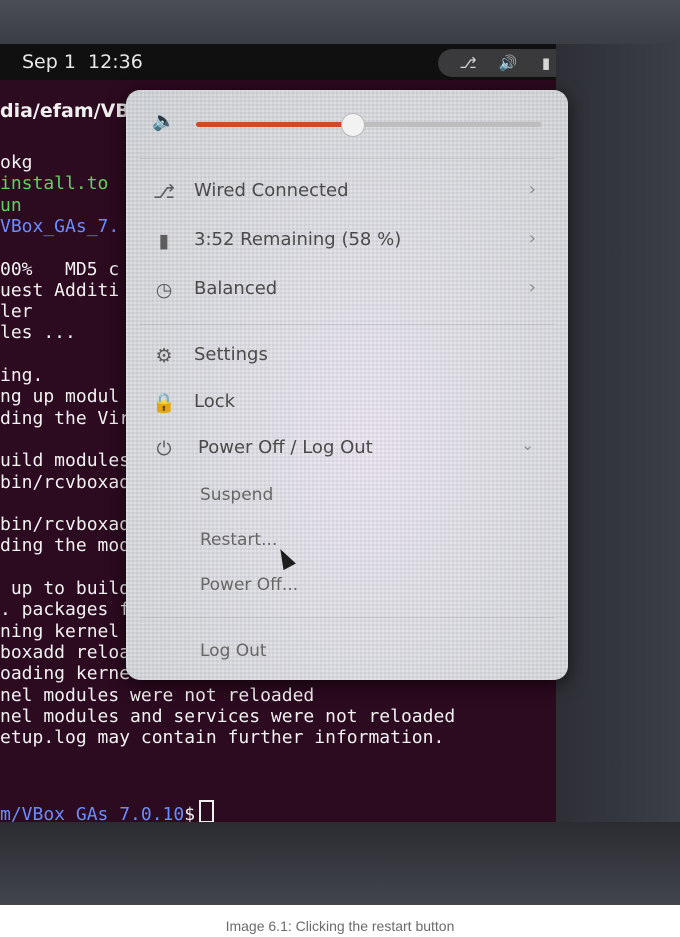  I want to click on speaker-icon: 🔊, so click(508, 63).